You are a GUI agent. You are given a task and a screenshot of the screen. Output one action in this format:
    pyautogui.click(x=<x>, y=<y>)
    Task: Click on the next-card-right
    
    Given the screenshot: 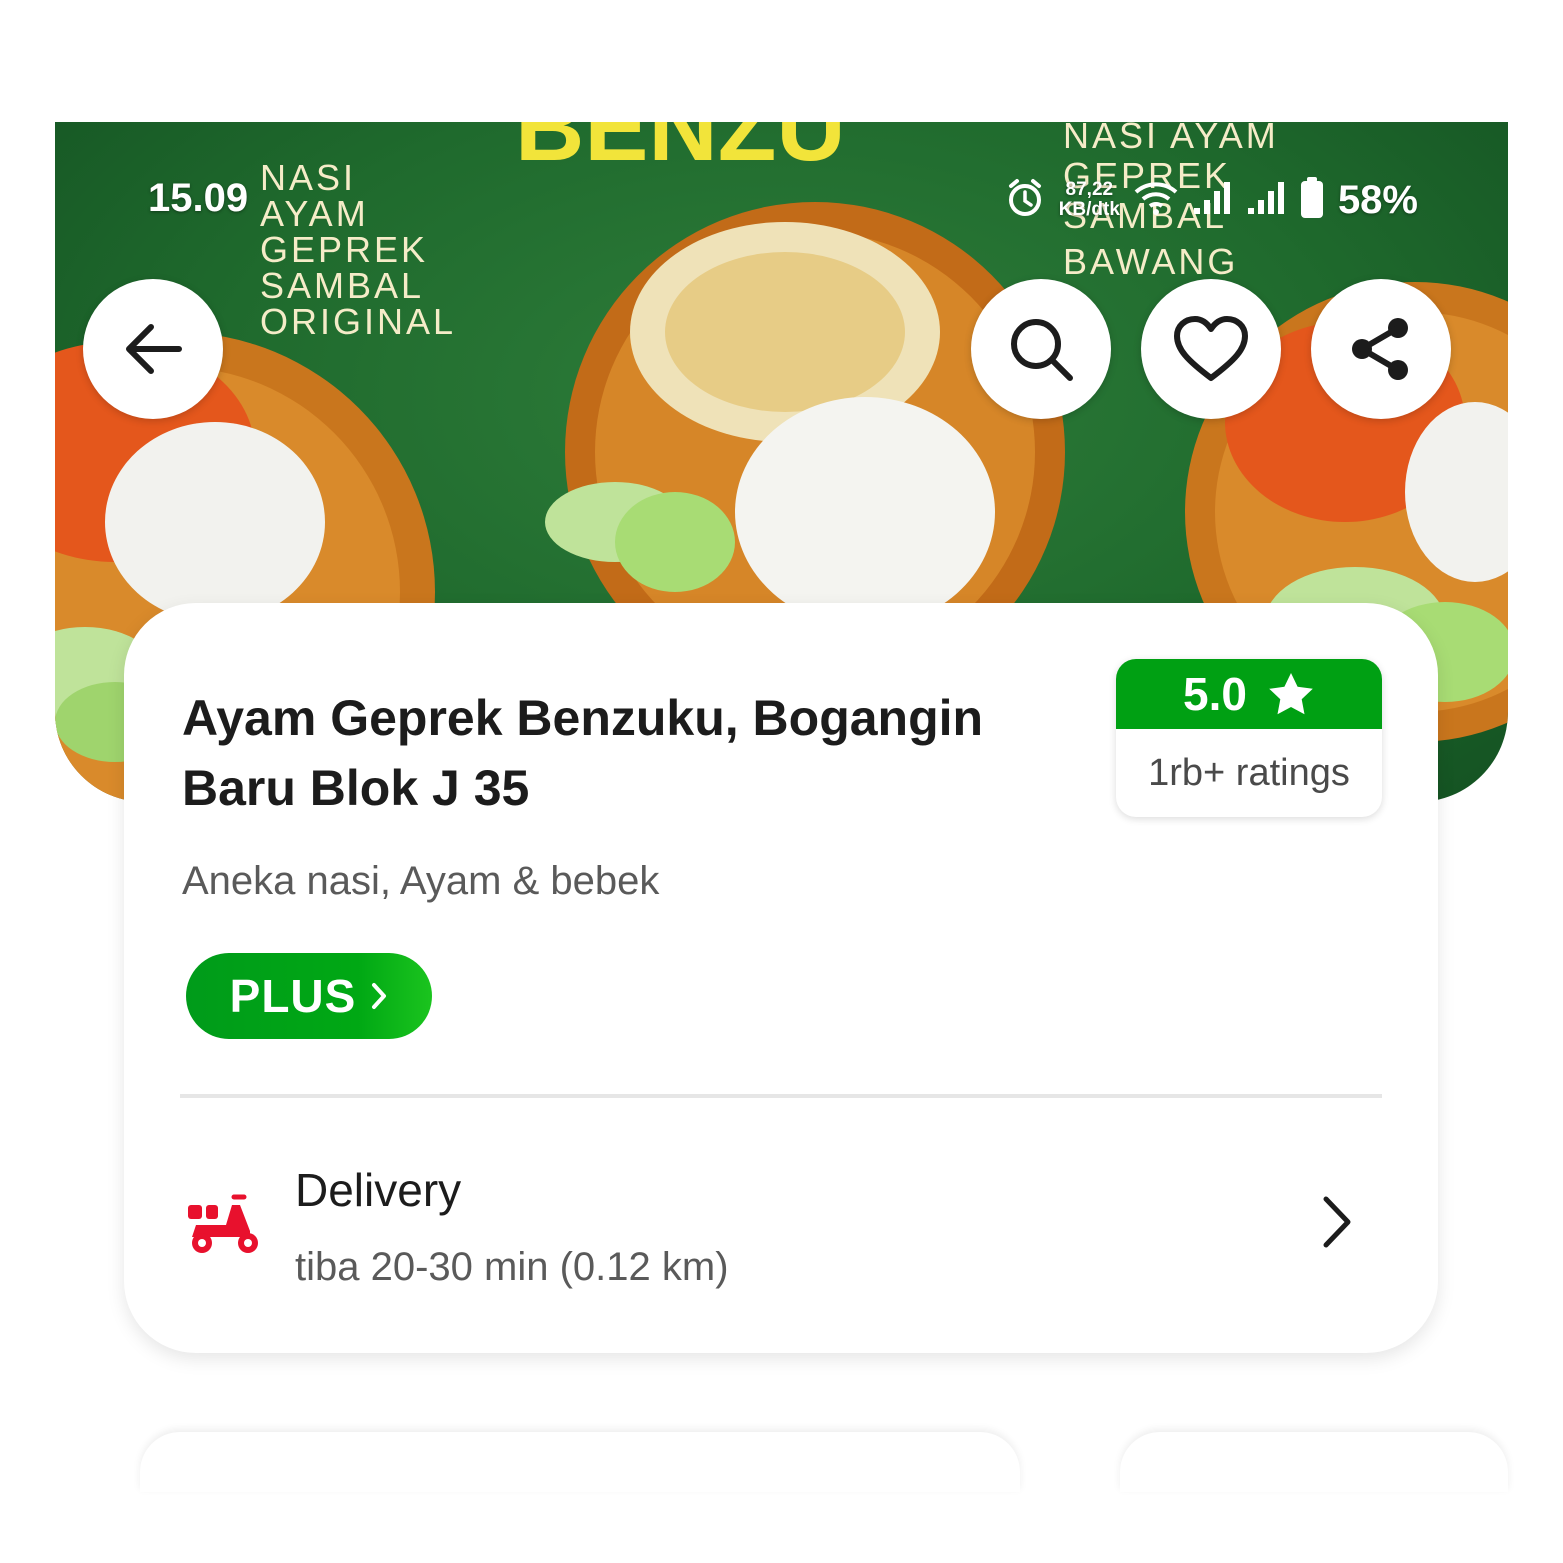 What is the action you would take?
    pyautogui.click(x=1314, y=1462)
    